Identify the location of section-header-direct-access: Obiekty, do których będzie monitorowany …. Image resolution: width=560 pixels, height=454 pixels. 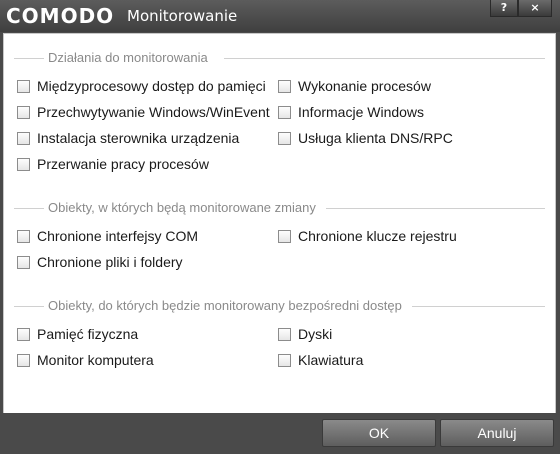
(279, 306).